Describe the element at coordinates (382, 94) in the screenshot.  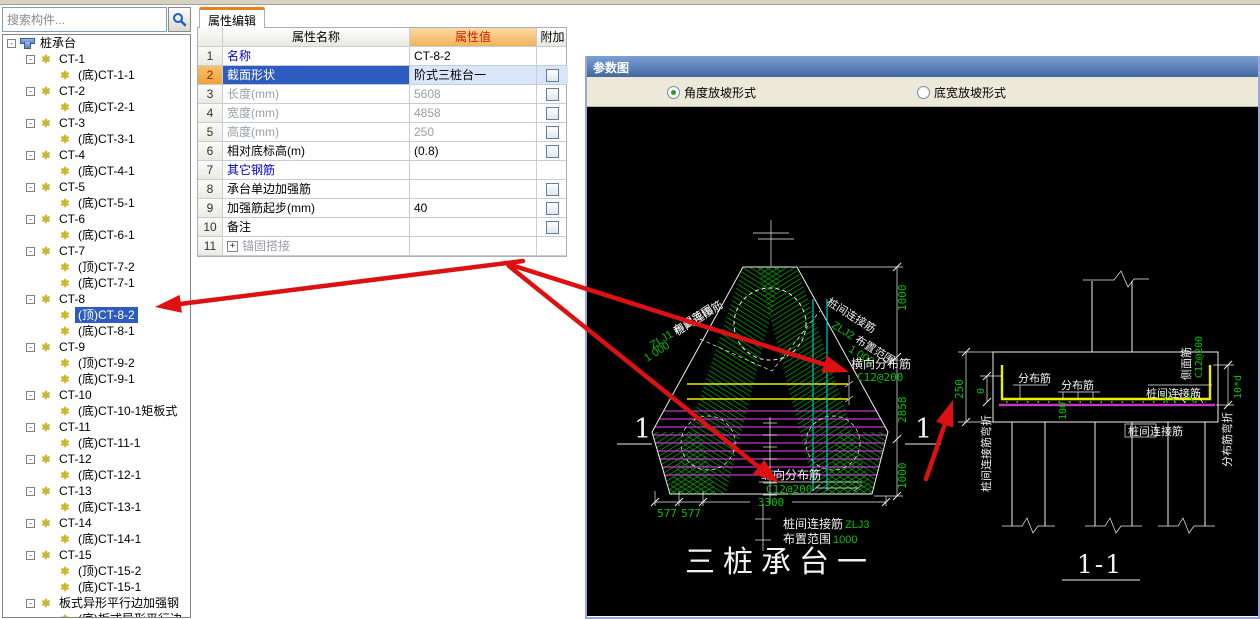
I see `property-row: 3 长度(mm) 5608` at that location.